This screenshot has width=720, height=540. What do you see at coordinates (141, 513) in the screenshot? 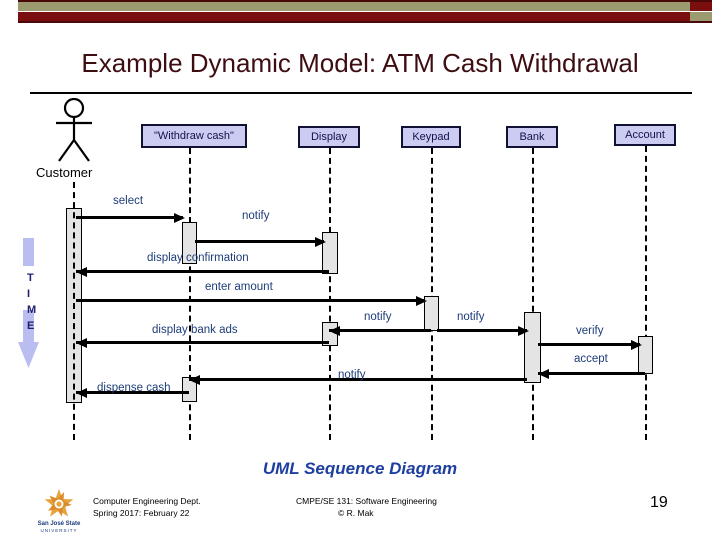
I see `footer-date: Spring 2017: February 22` at bounding box center [141, 513].